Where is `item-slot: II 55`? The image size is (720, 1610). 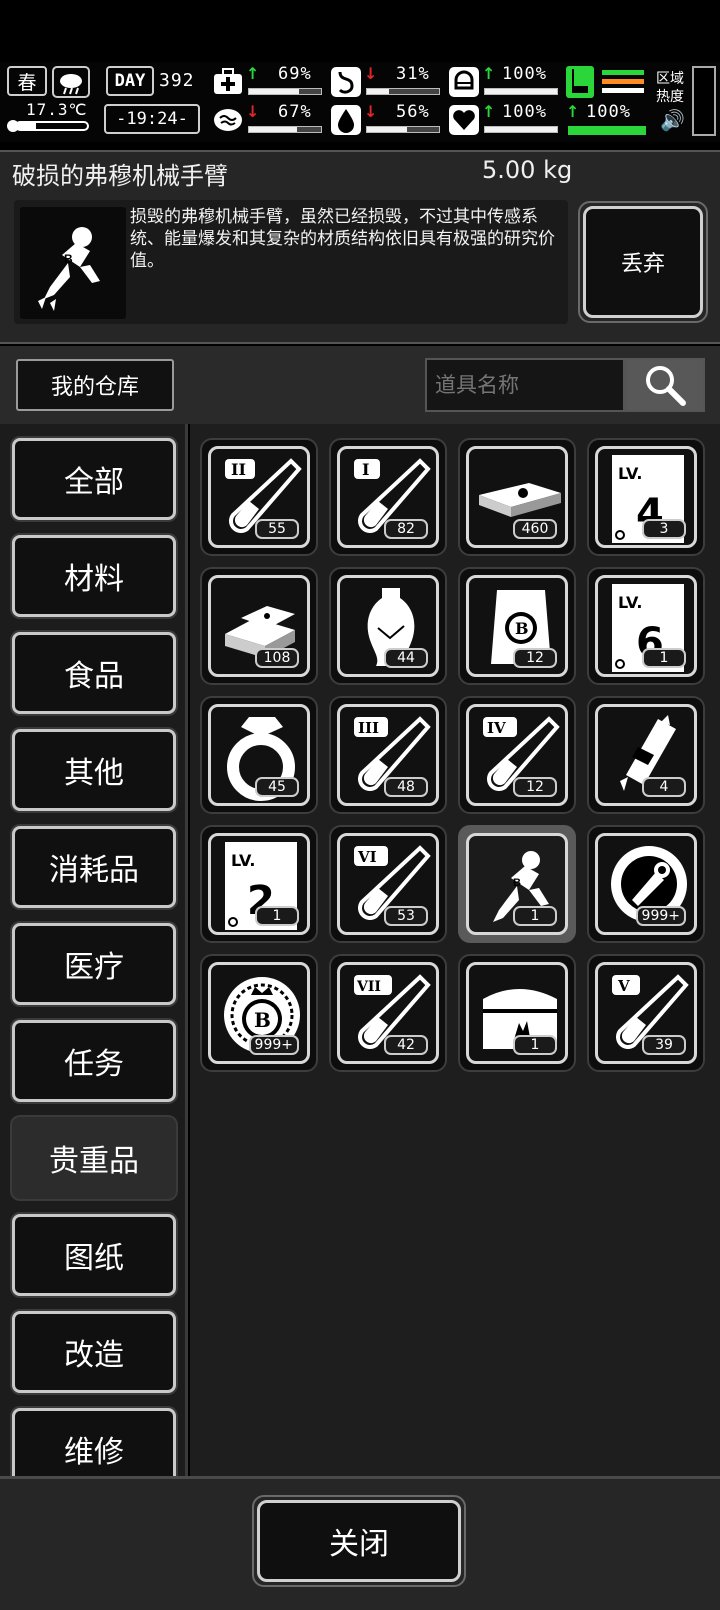
item-slot: II 55 is located at coordinates (259, 497).